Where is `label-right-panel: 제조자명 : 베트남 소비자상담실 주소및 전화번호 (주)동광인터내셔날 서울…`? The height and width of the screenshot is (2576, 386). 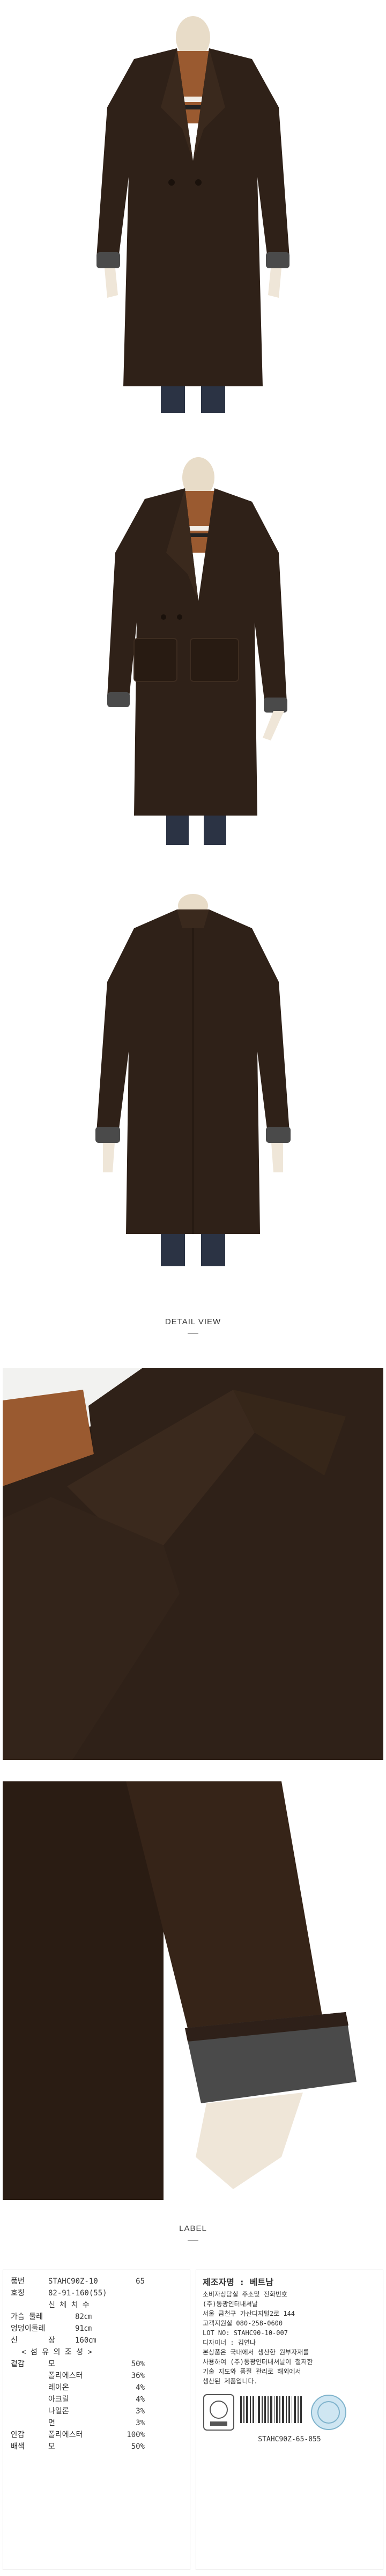 label-right-panel: 제조자명 : 베트남 소비자상담실 주소및 전화번호 (주)동광인터내셔날 서울… is located at coordinates (289, 2420).